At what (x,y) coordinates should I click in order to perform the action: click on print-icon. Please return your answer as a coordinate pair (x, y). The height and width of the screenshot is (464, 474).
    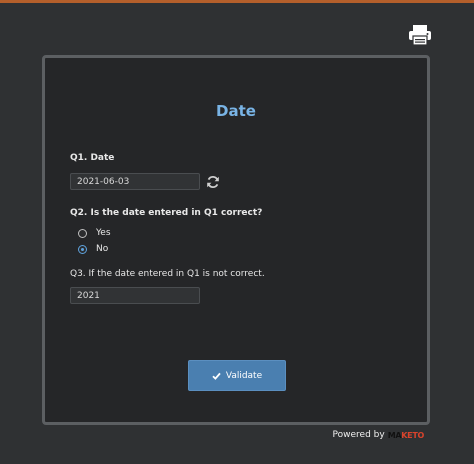
    Looking at the image, I should click on (420, 35).